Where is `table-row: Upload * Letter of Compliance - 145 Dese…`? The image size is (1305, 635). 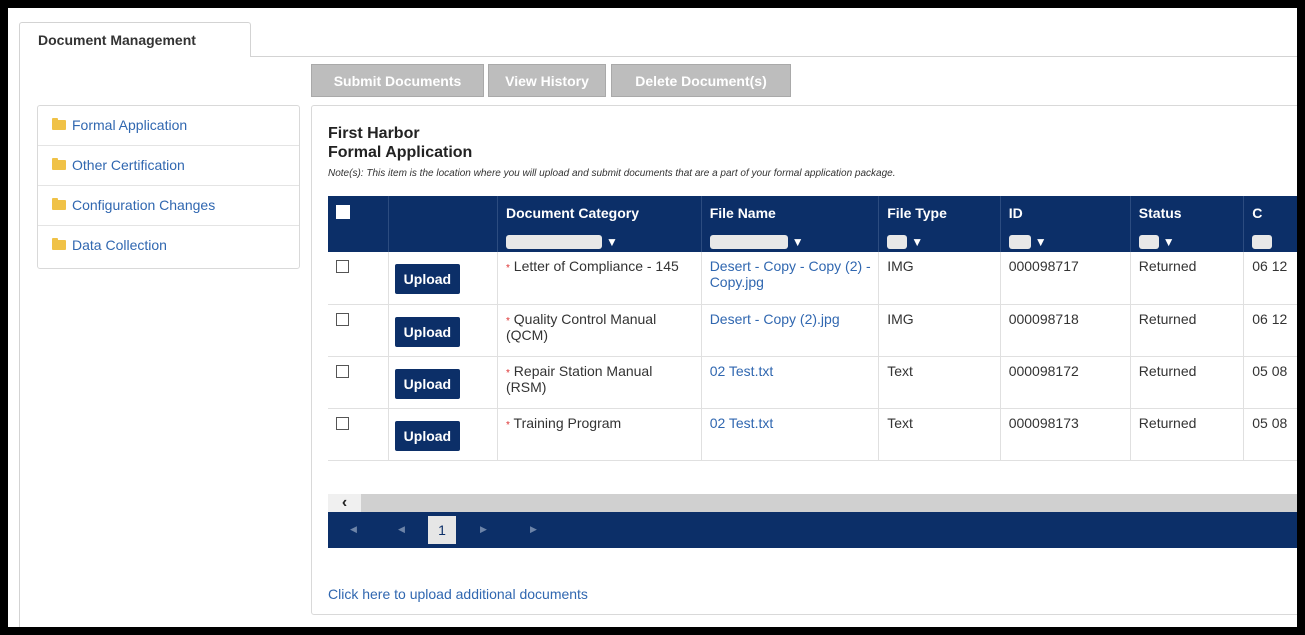
table-row: Upload * Letter of Compliance - 145 Dese… is located at coordinates (812, 278).